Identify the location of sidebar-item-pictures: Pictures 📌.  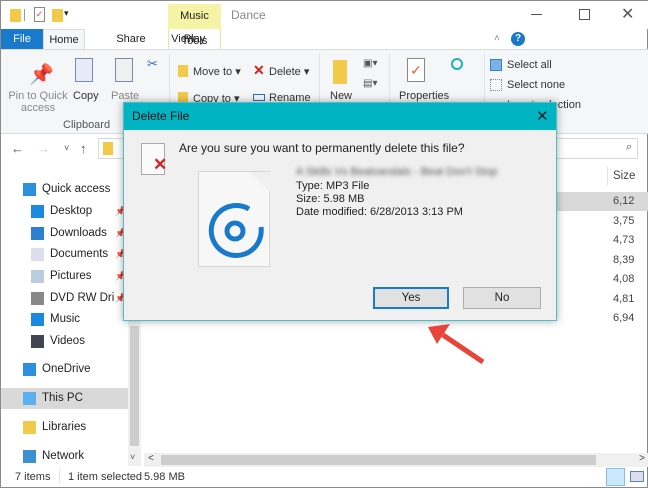
(64, 276).